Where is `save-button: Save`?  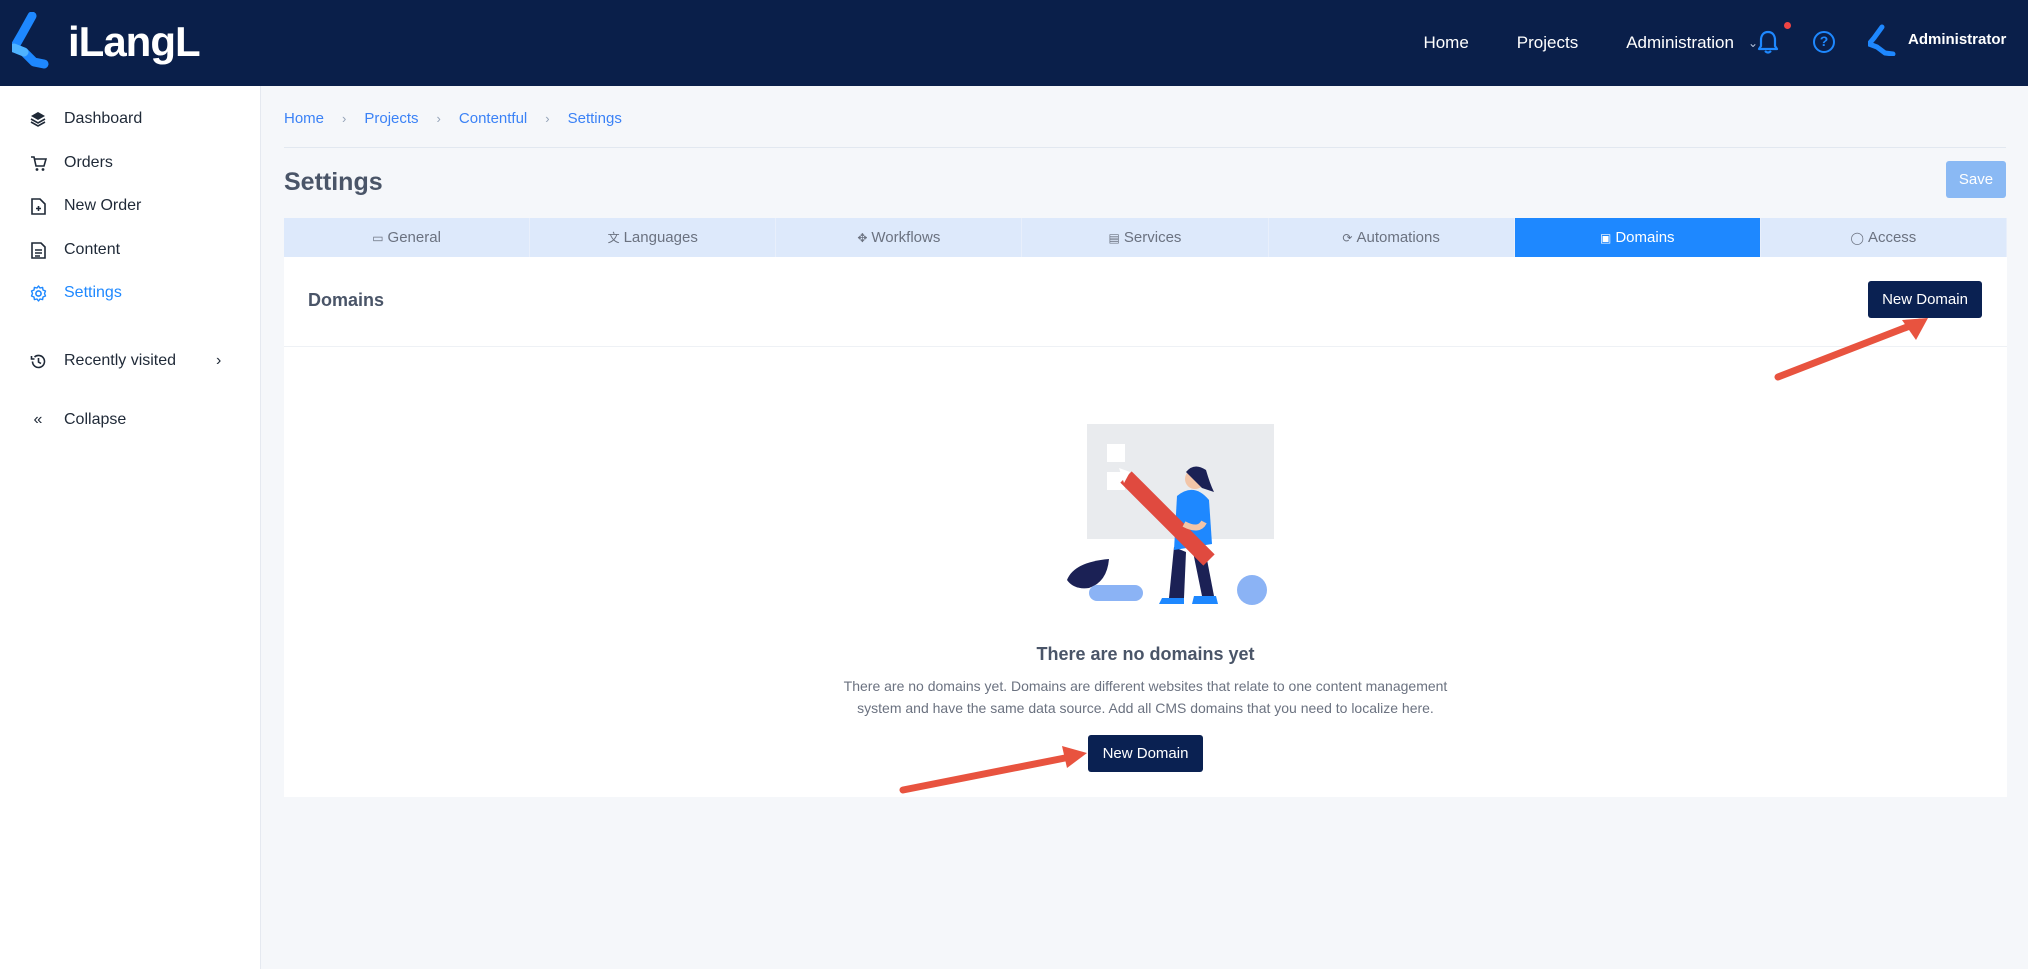
save-button: Save is located at coordinates (1976, 179).